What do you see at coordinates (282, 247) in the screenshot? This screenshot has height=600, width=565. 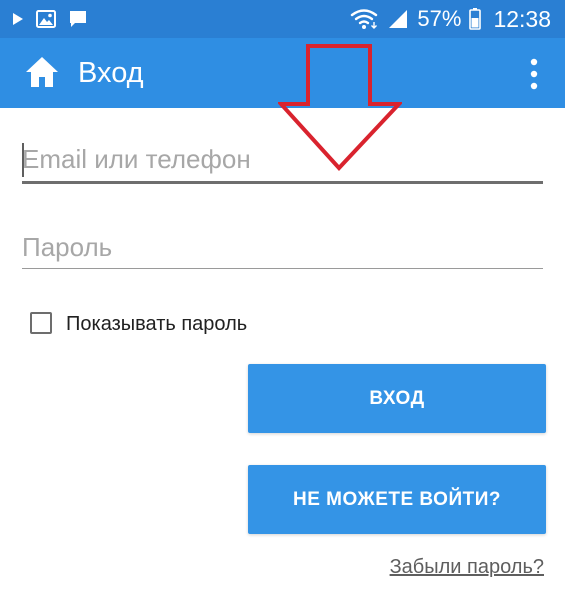 I see `password-field` at bounding box center [282, 247].